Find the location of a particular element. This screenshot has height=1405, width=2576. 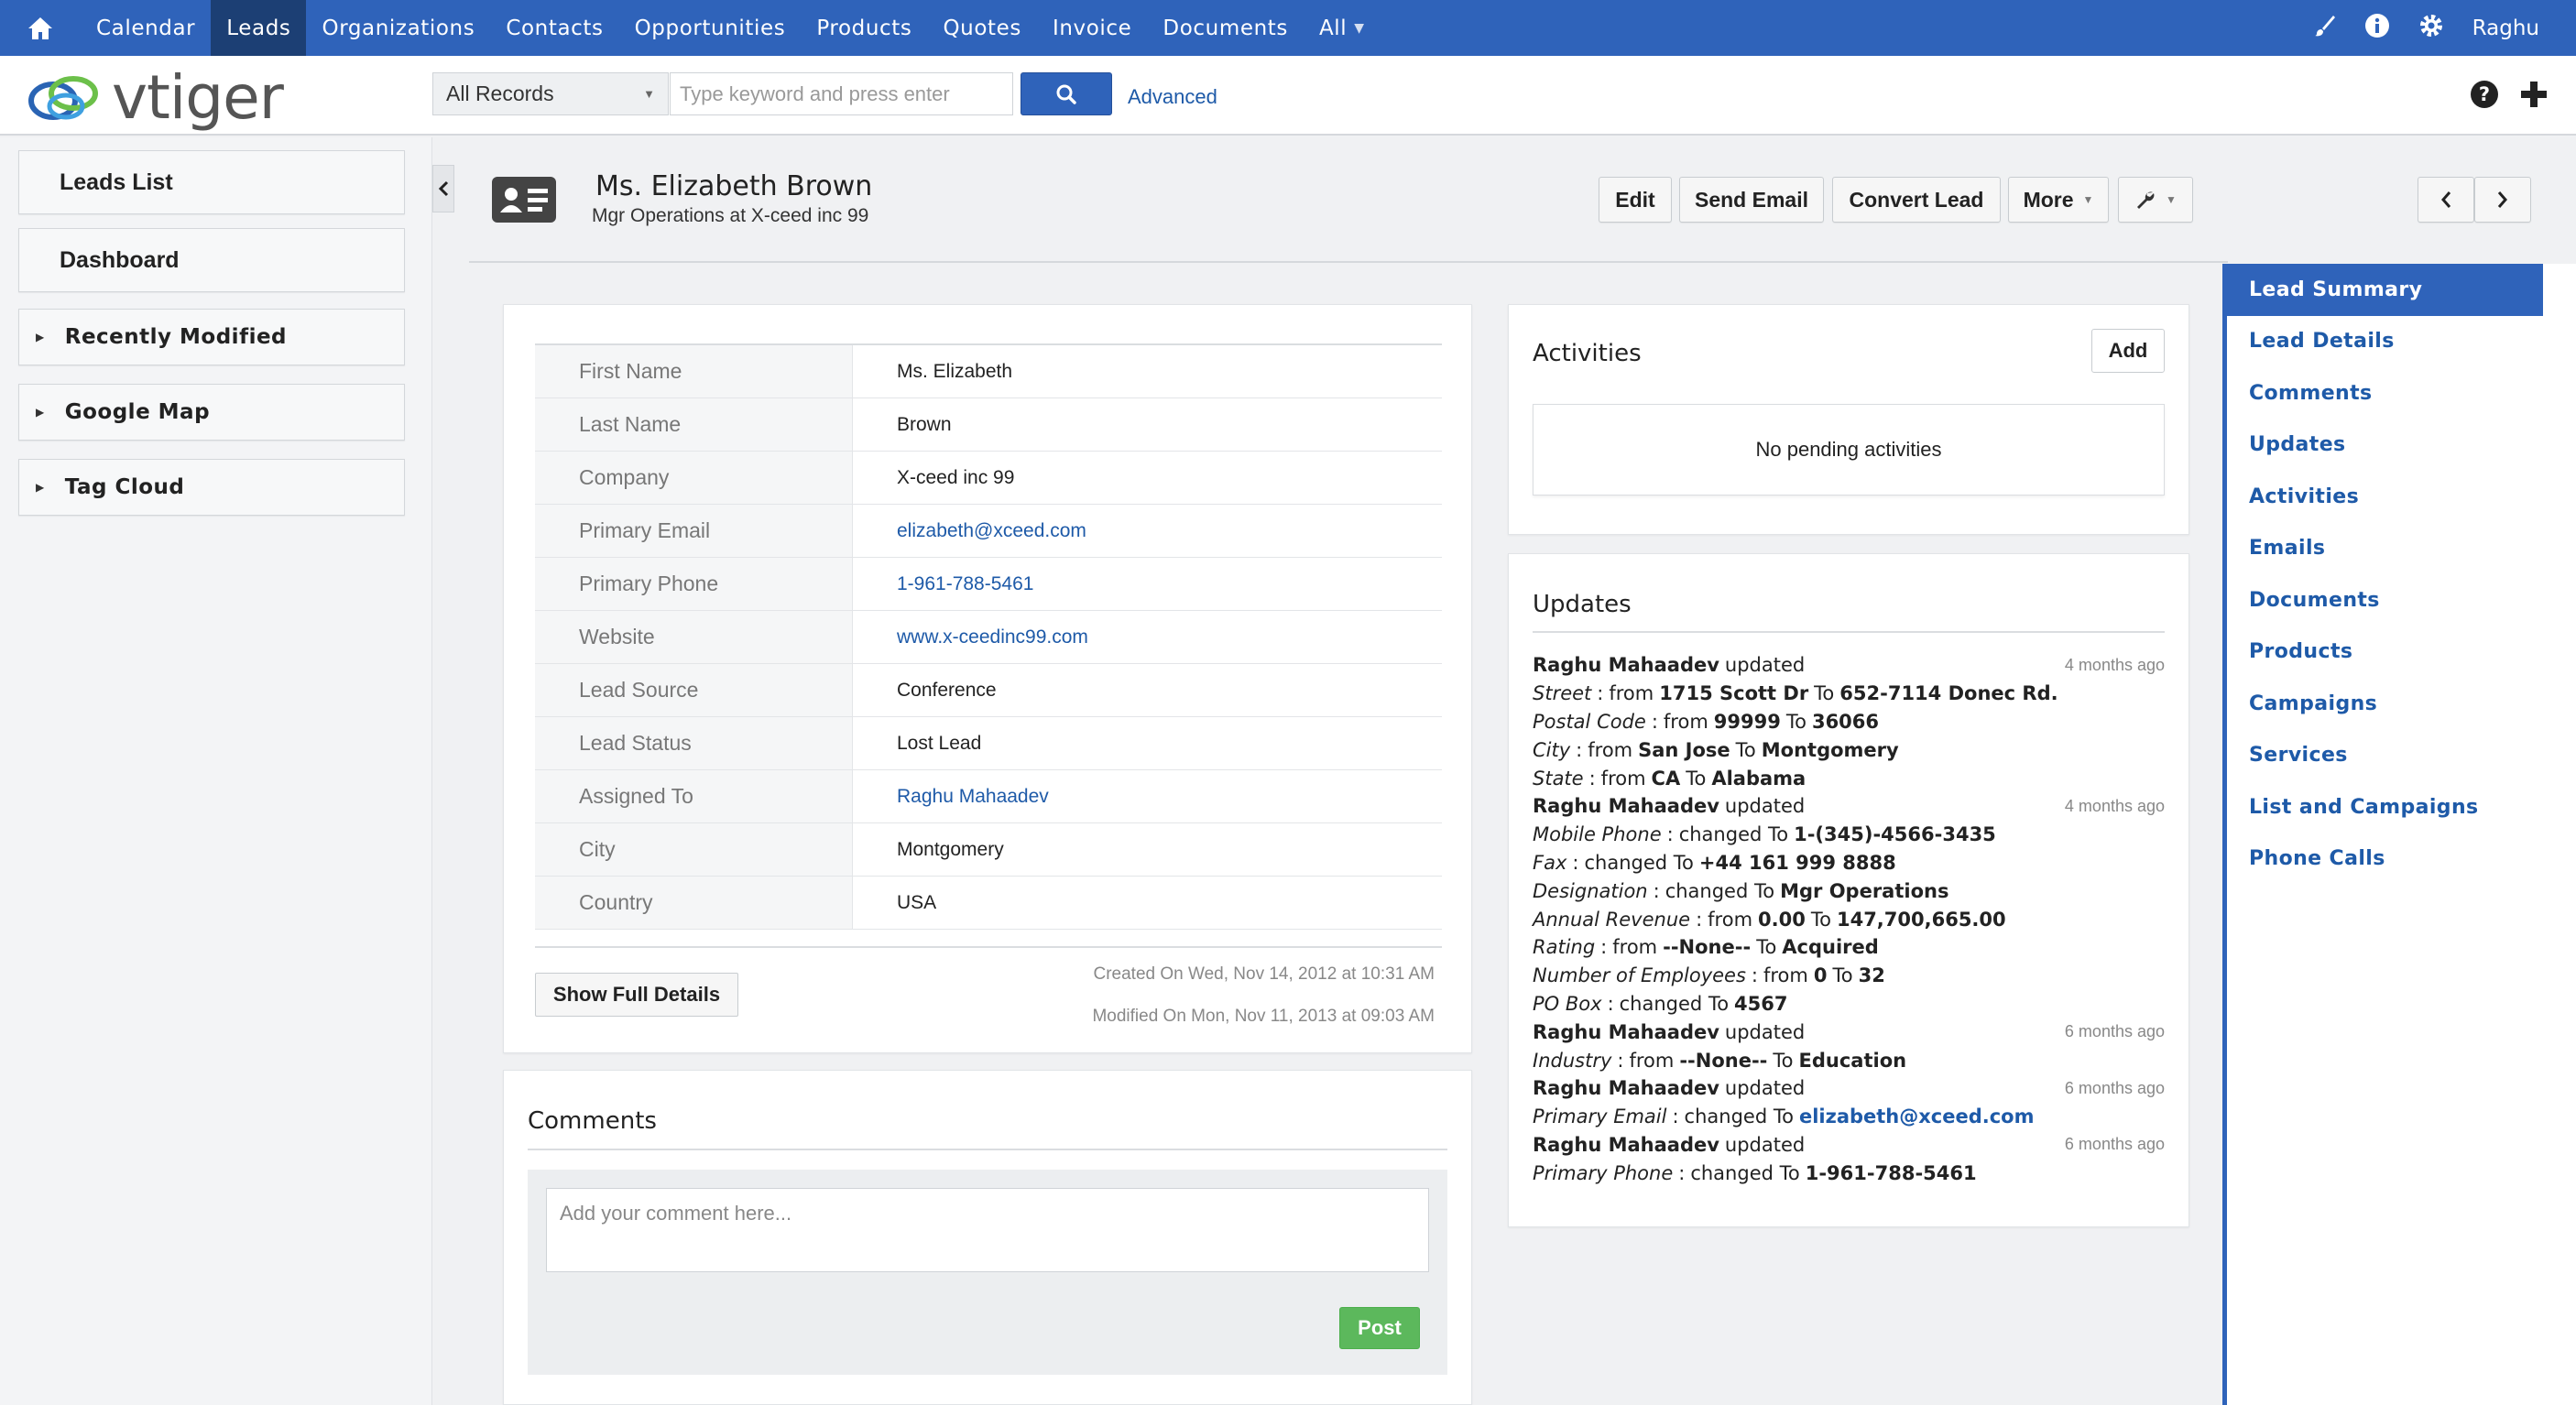

widget-label: Tag Cloud is located at coordinates (125, 487).